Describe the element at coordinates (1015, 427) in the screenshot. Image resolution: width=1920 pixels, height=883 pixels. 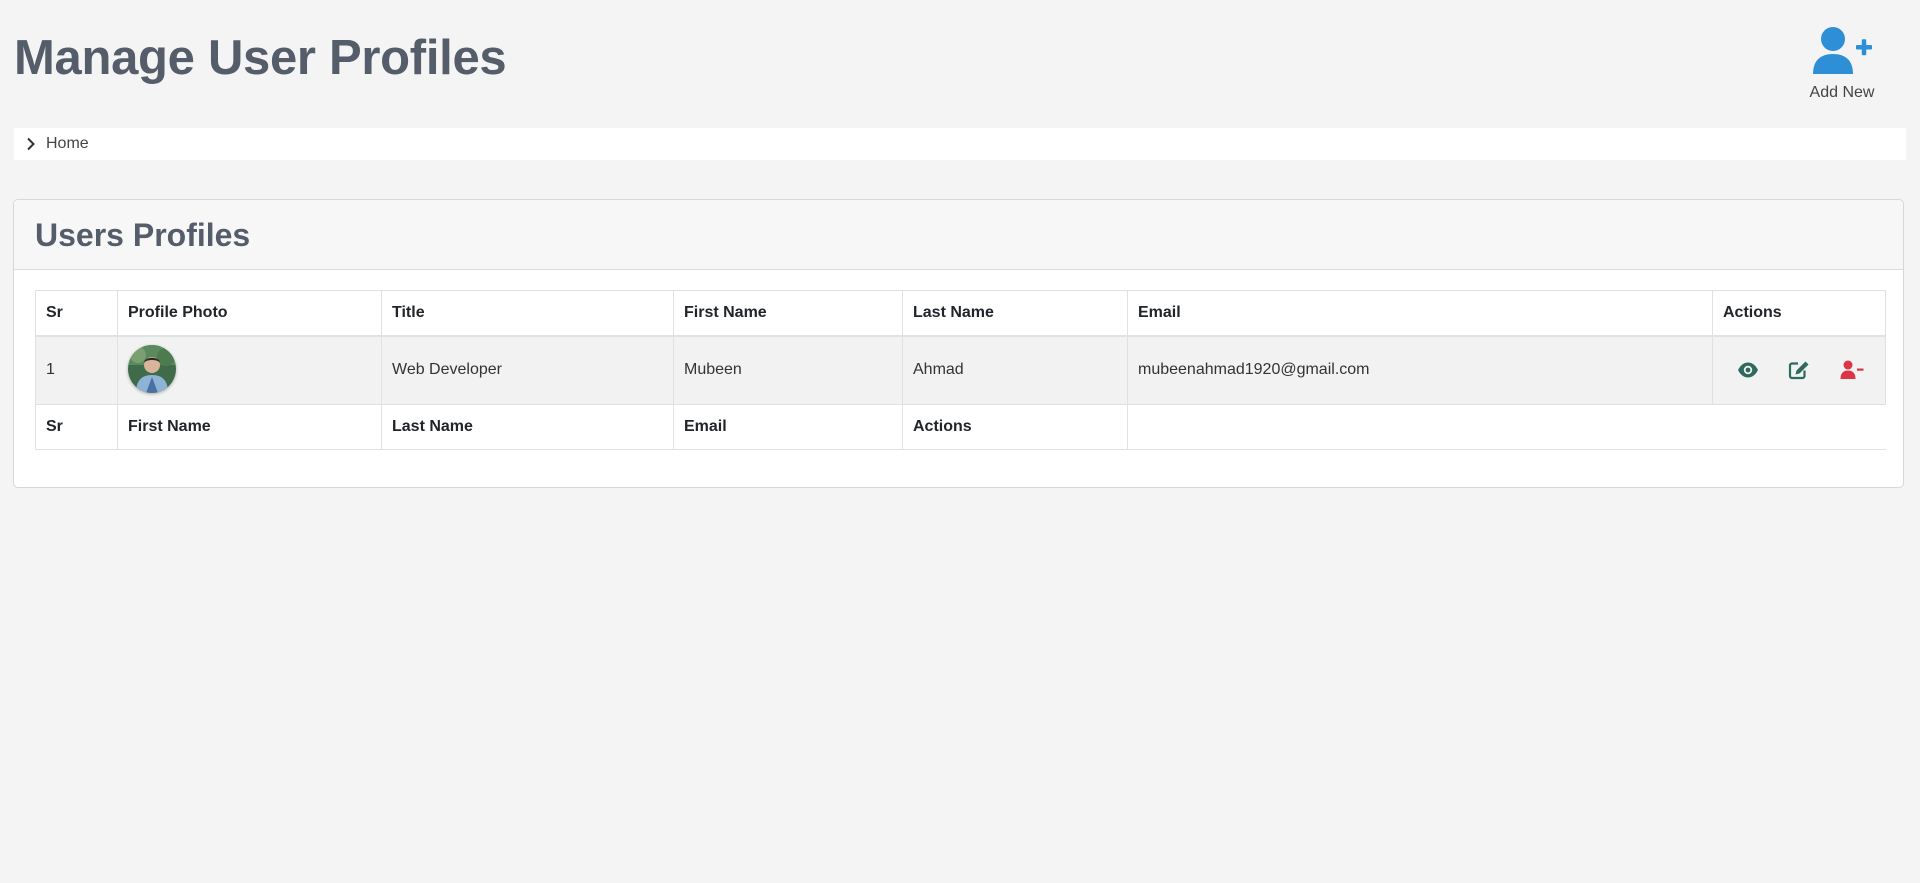
I see `footer-header-actions: Actions` at that location.